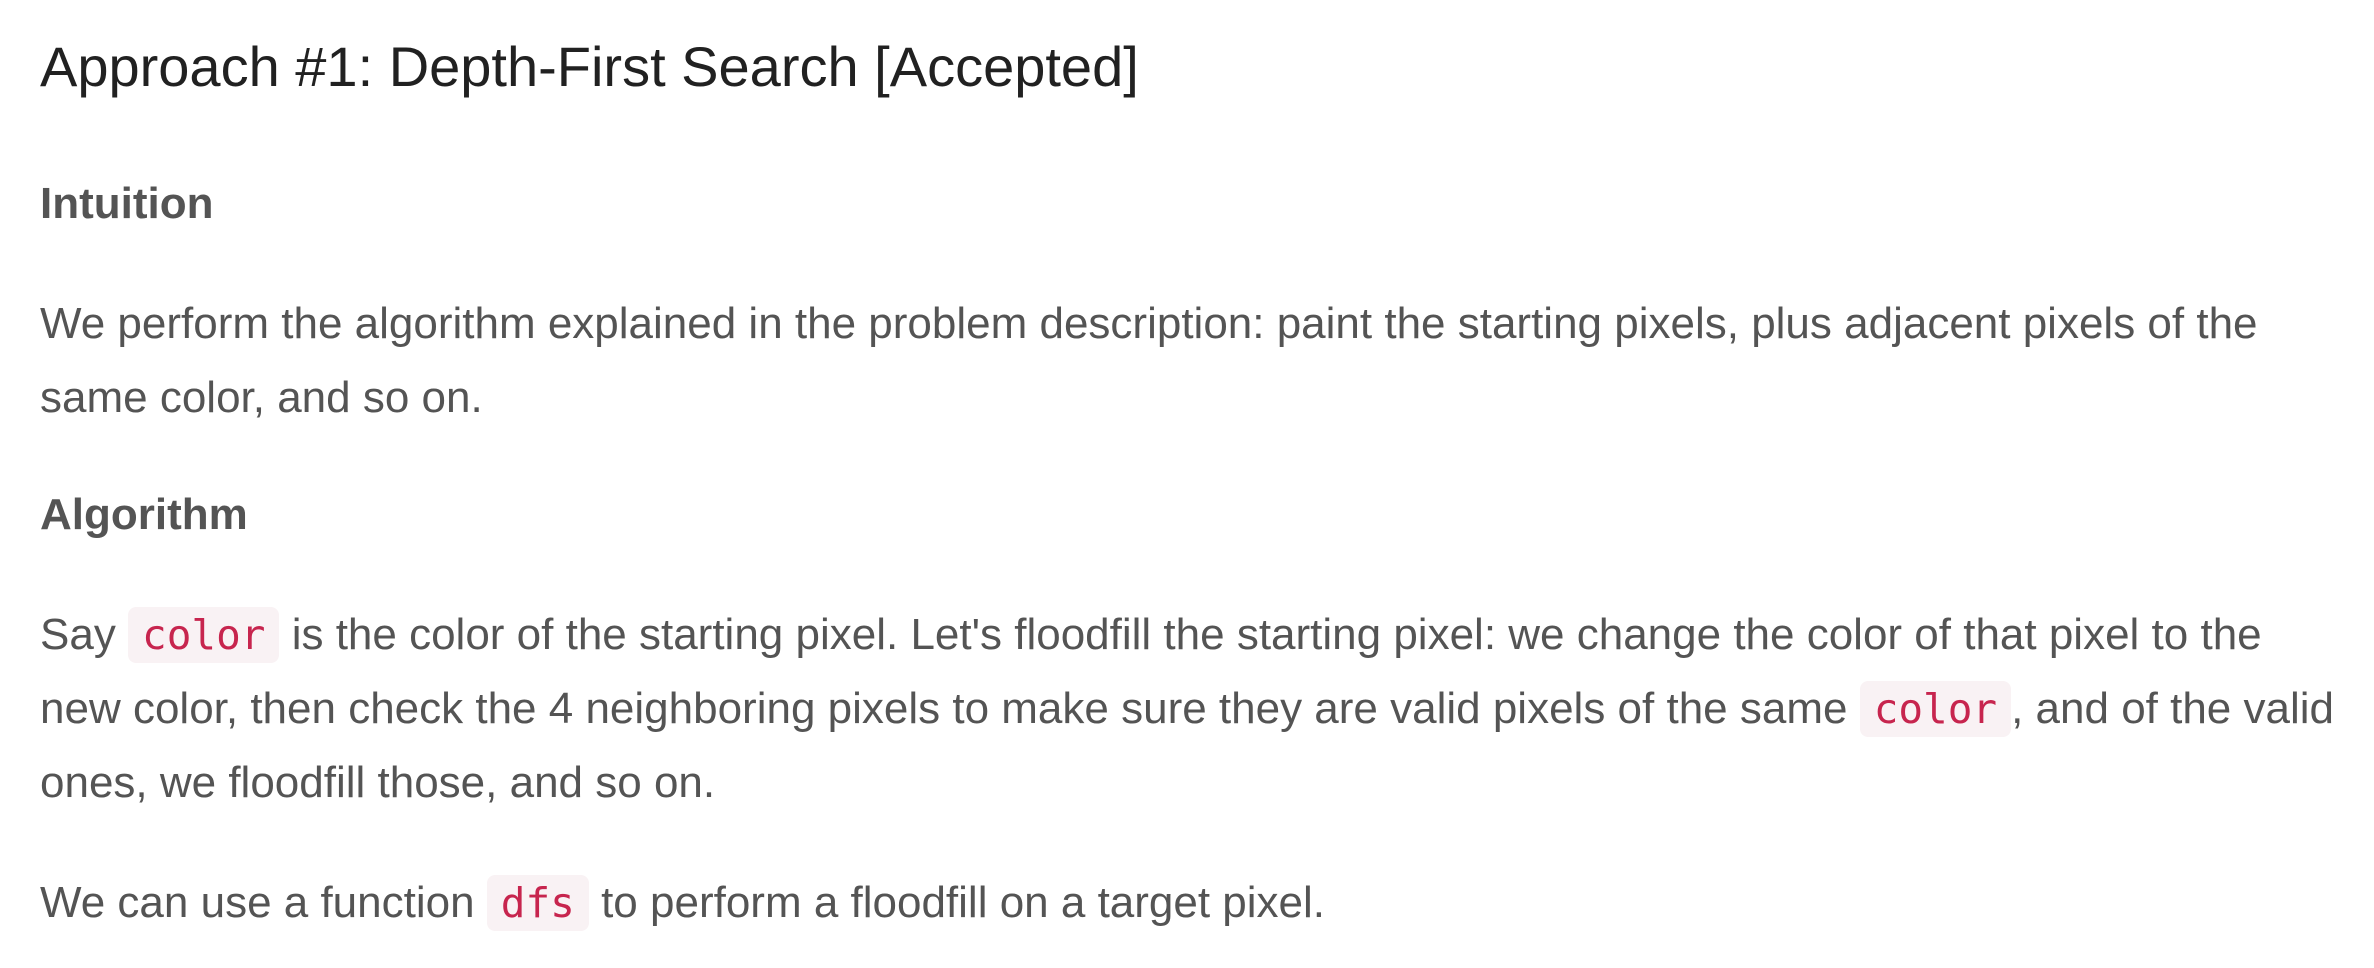 This screenshot has width=2374, height=968. Describe the element at coordinates (127, 203) in the screenshot. I see `intuition-heading: Intuition` at that location.